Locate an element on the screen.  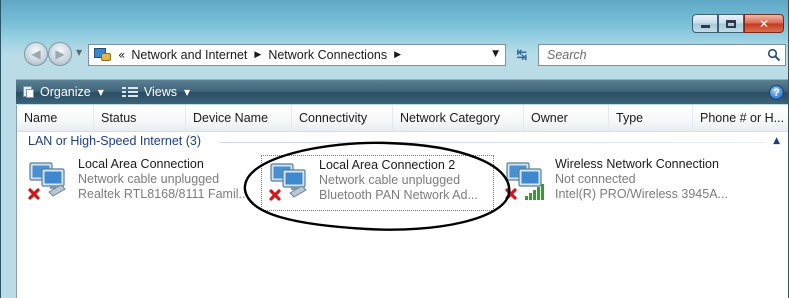
views-label: Views is located at coordinates (160, 92).